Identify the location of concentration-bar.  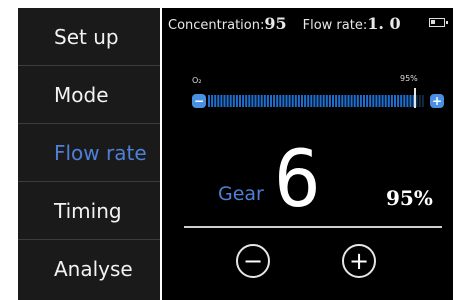
(317, 101).